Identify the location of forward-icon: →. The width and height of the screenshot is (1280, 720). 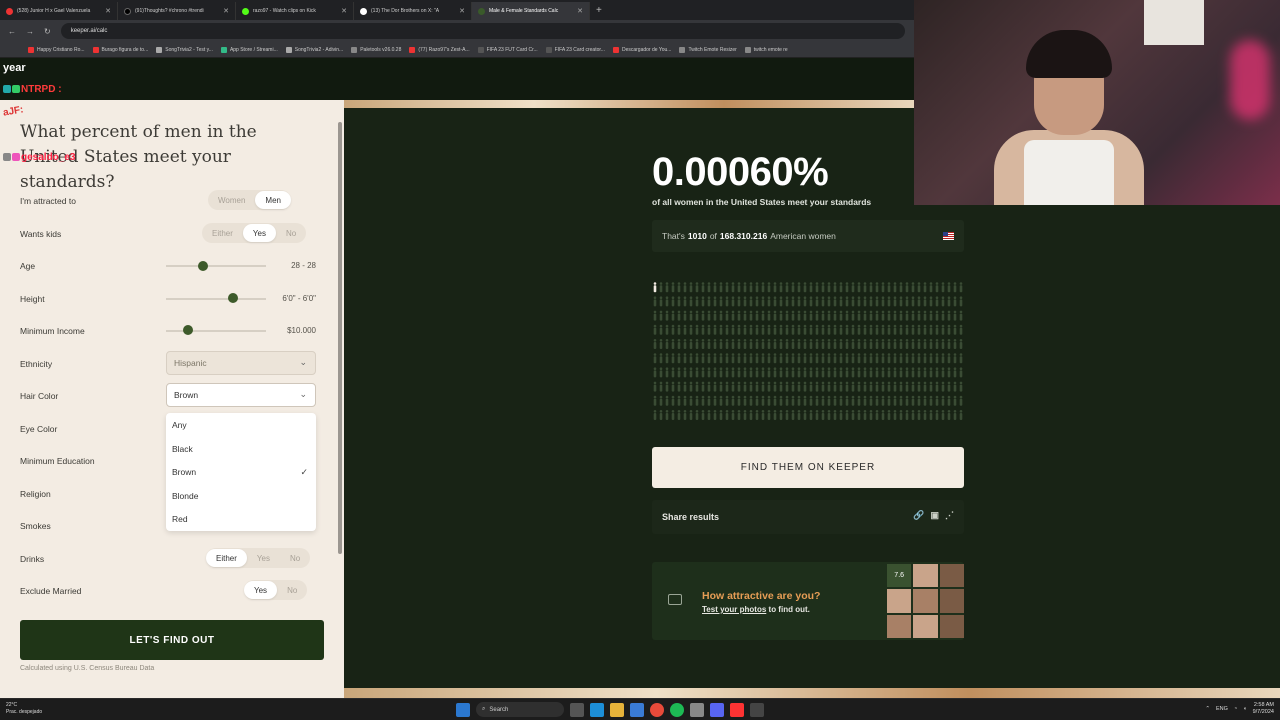
(30, 31).